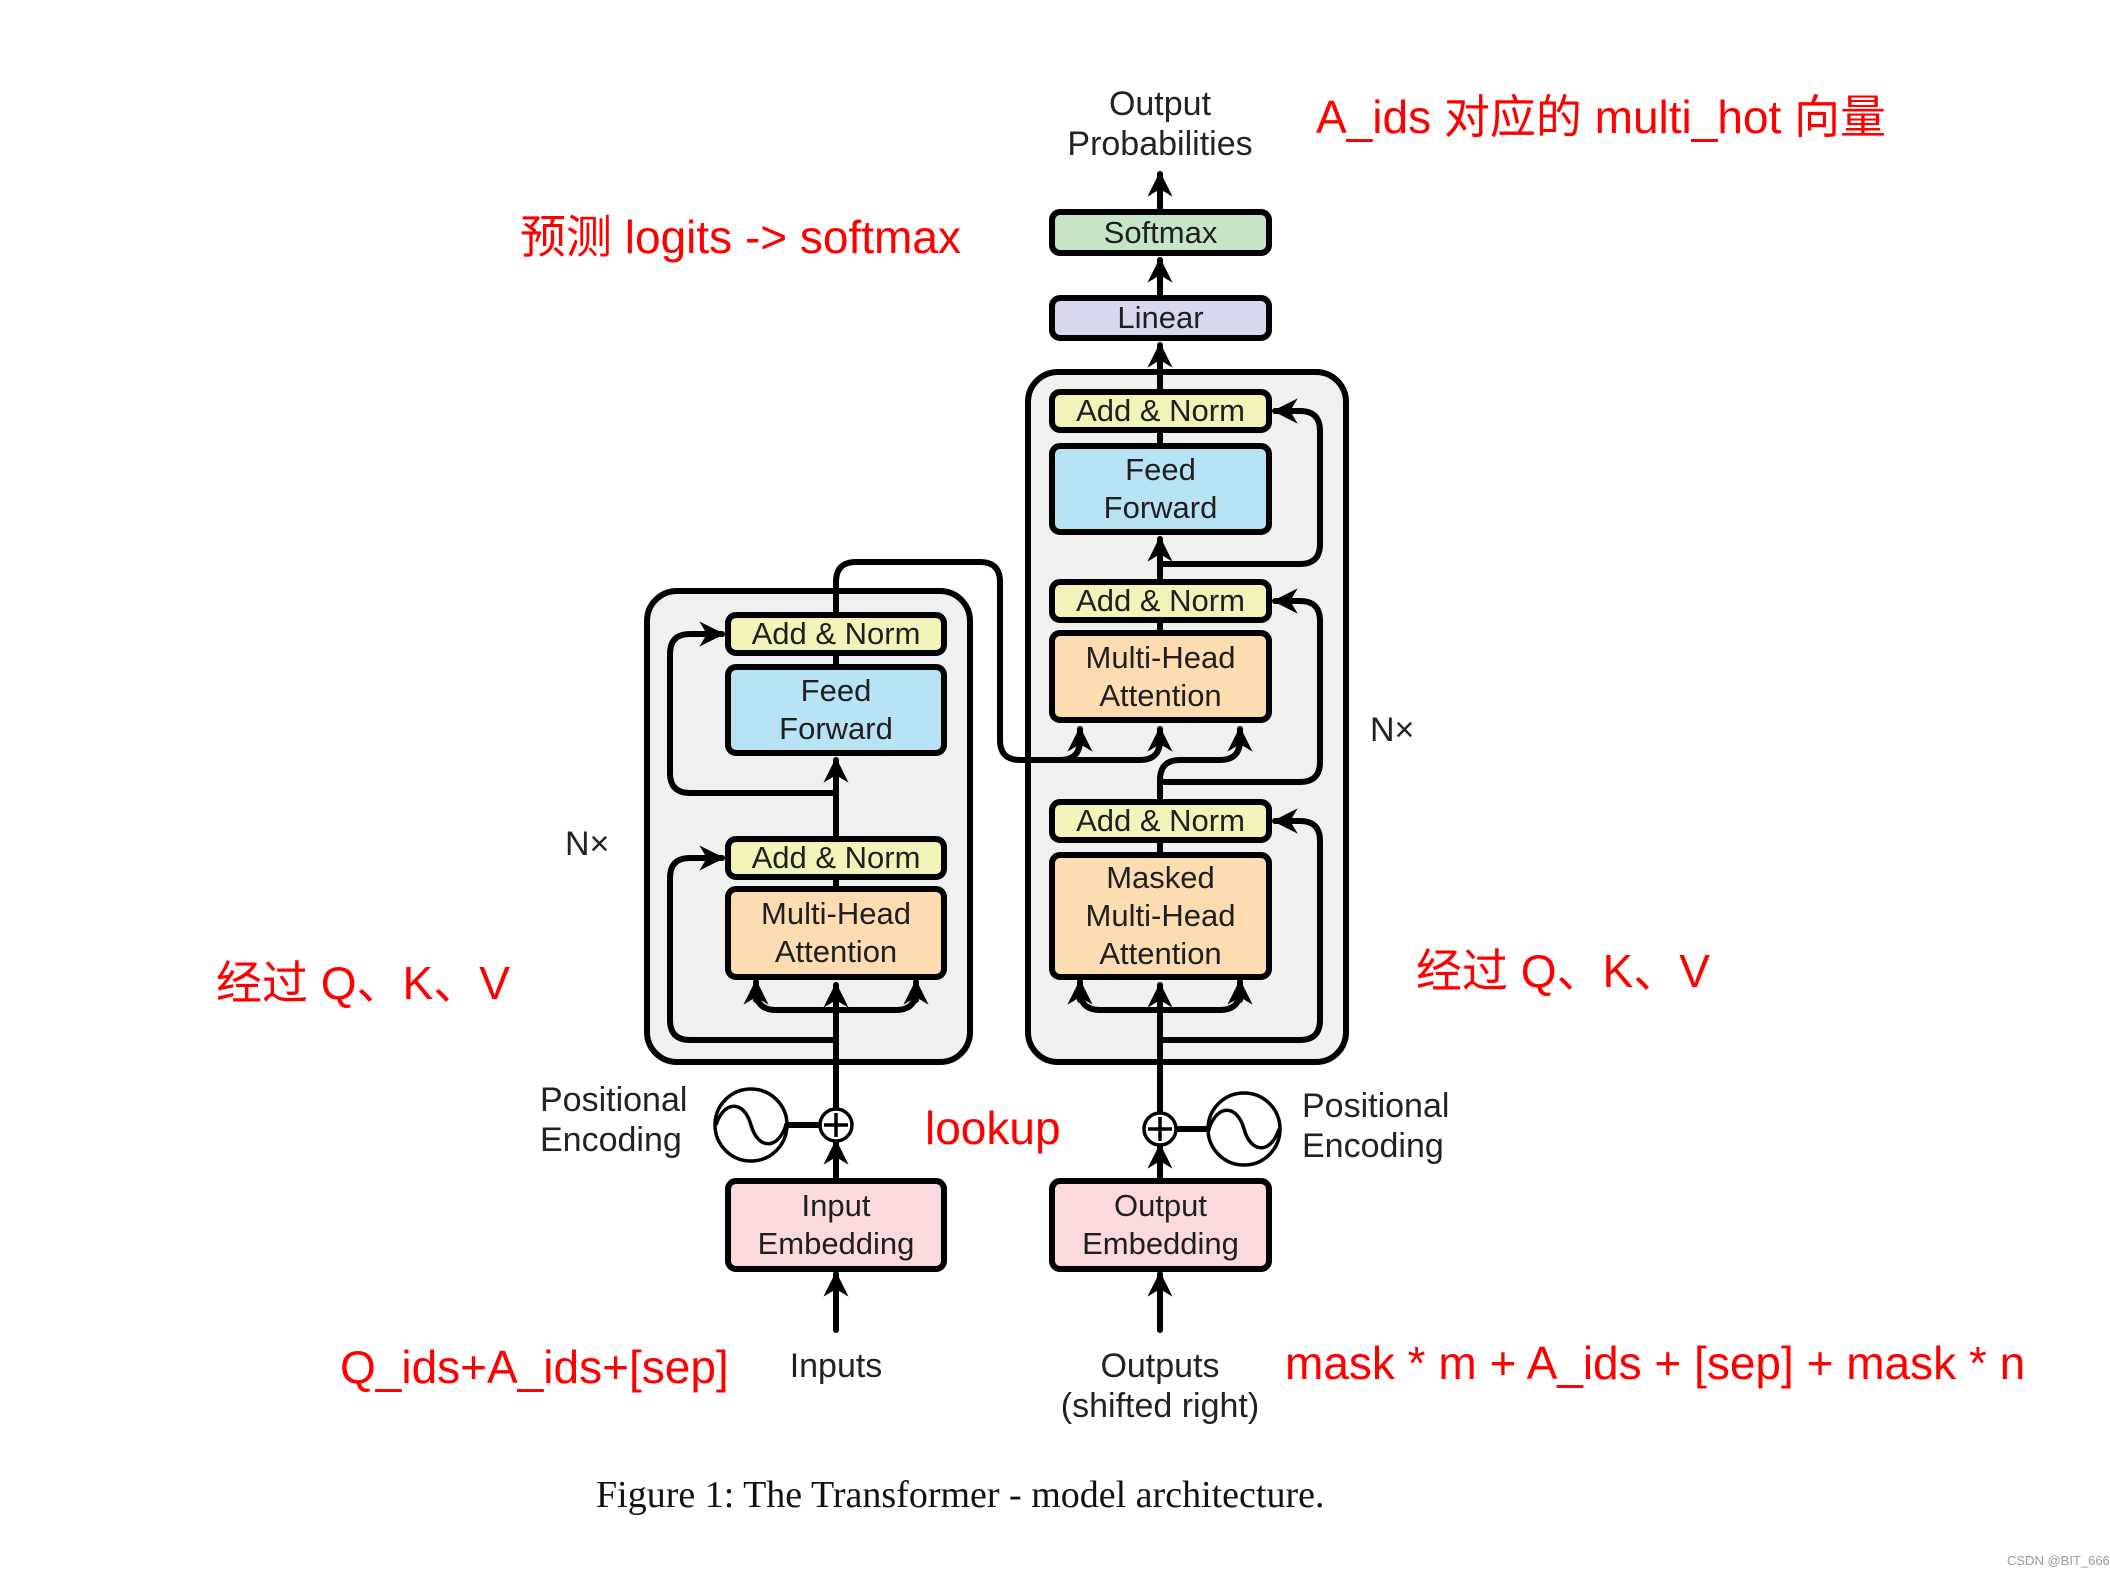 The height and width of the screenshot is (1570, 2110). What do you see at coordinates (611, 1140) in the screenshot?
I see `encoder-pe-line-2: Encoding` at bounding box center [611, 1140].